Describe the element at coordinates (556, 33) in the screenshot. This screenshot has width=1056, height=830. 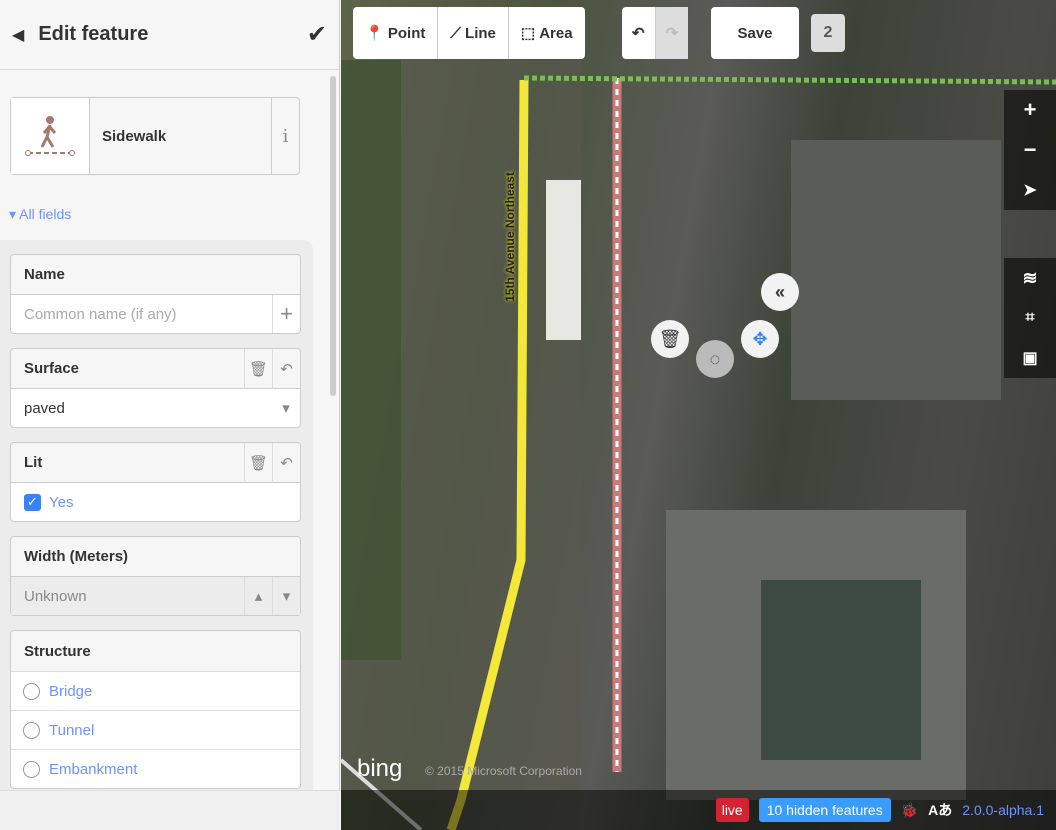
I see `area-label: Area` at that location.